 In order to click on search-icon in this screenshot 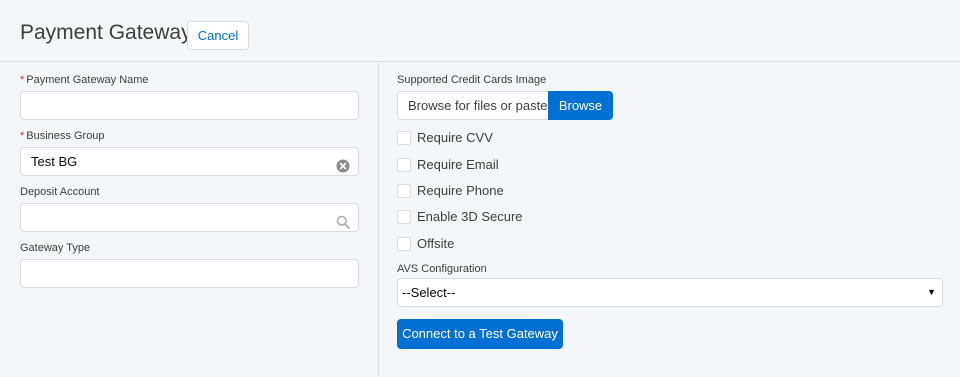, I will do `click(343, 220)`.